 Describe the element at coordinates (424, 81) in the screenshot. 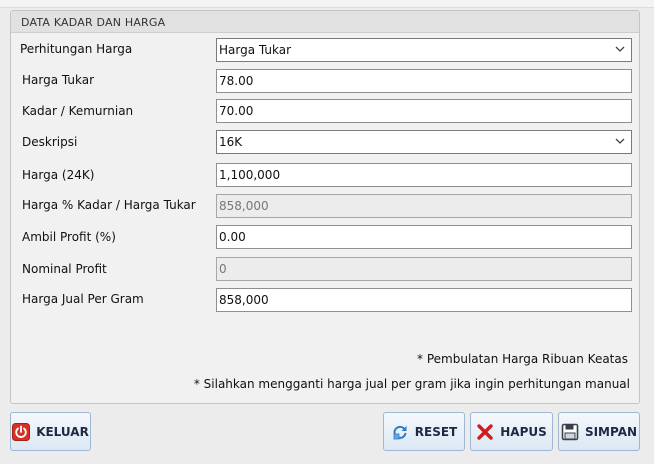

I see `harga-tukar-input: 78.00` at that location.